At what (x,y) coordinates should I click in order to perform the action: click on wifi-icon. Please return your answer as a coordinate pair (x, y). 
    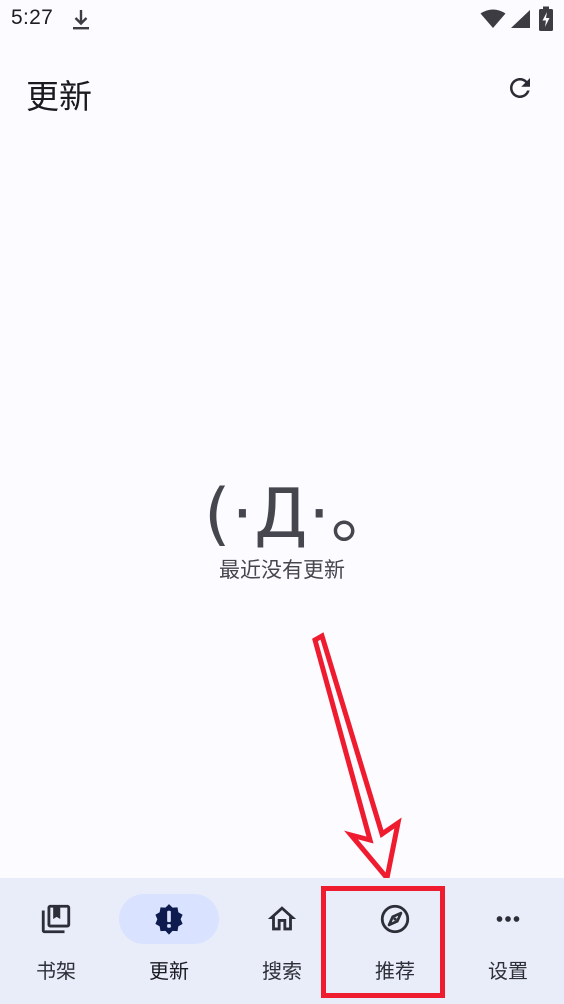
    Looking at the image, I should click on (493, 18).